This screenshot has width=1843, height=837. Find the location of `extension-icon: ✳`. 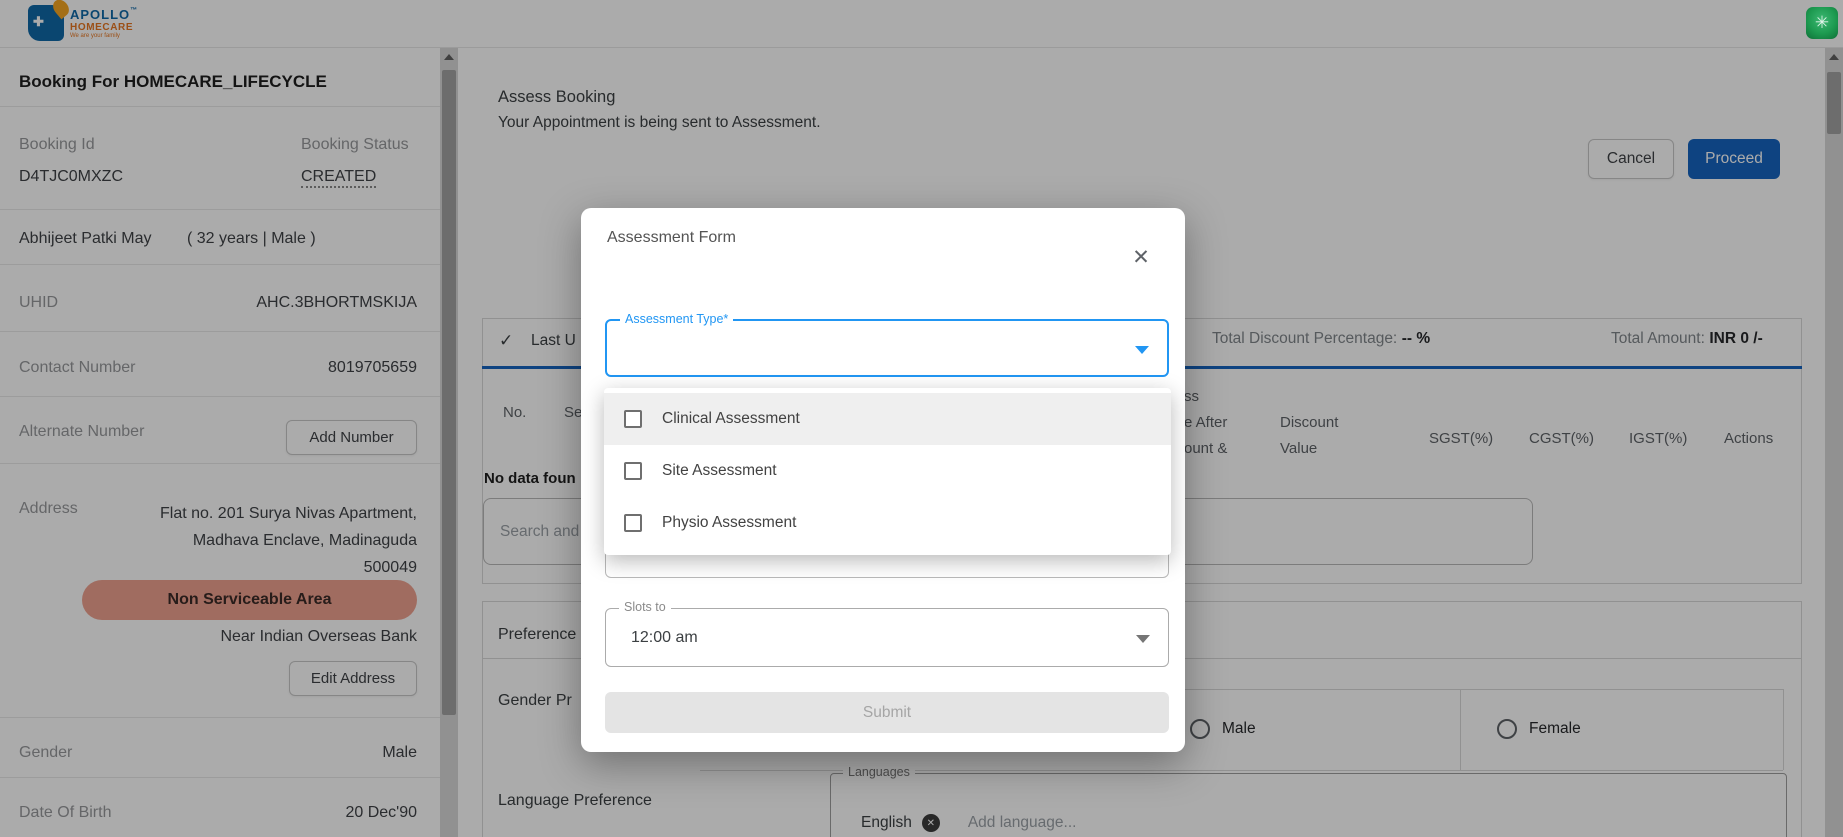

extension-icon: ✳ is located at coordinates (1822, 23).